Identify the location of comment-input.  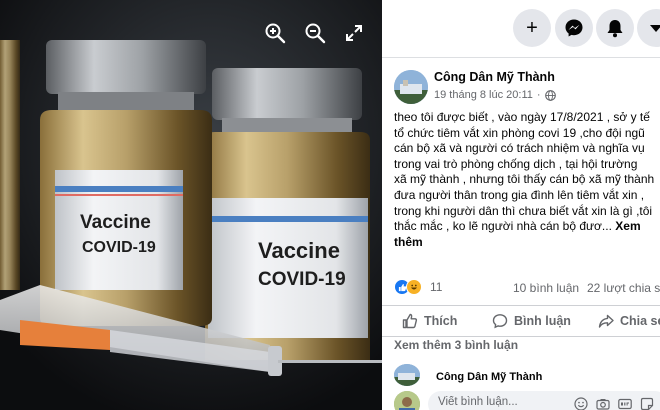
(498, 402).